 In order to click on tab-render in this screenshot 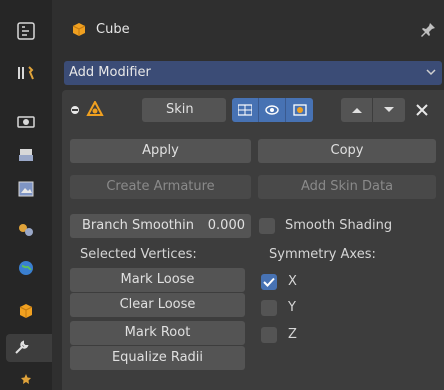, I will do `click(26, 73)`.